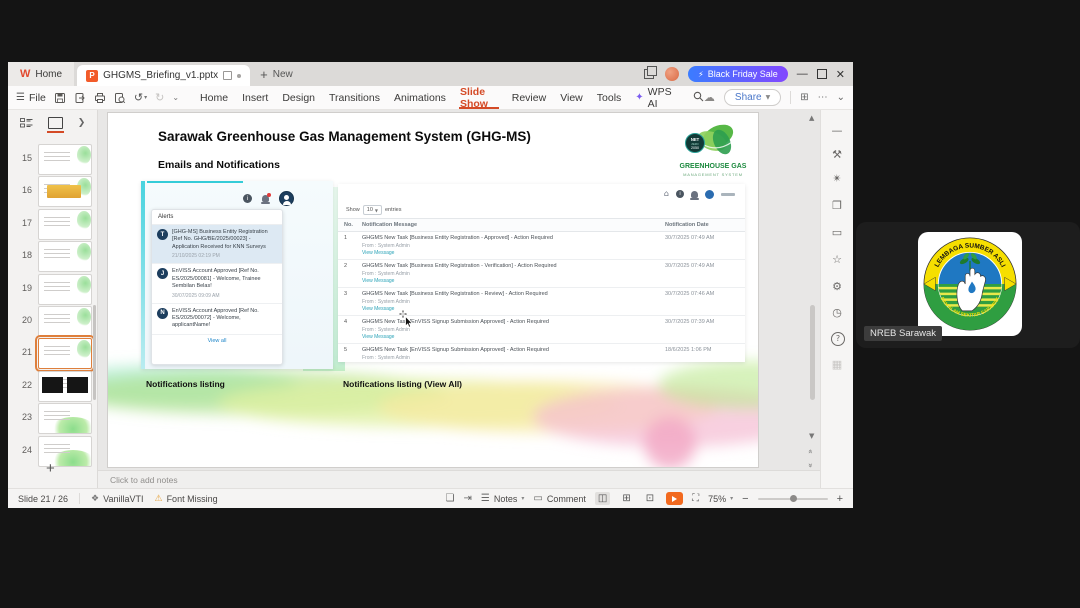  What do you see at coordinates (840, 74) in the screenshot?
I see `close-button: ✕` at bounding box center [840, 74].